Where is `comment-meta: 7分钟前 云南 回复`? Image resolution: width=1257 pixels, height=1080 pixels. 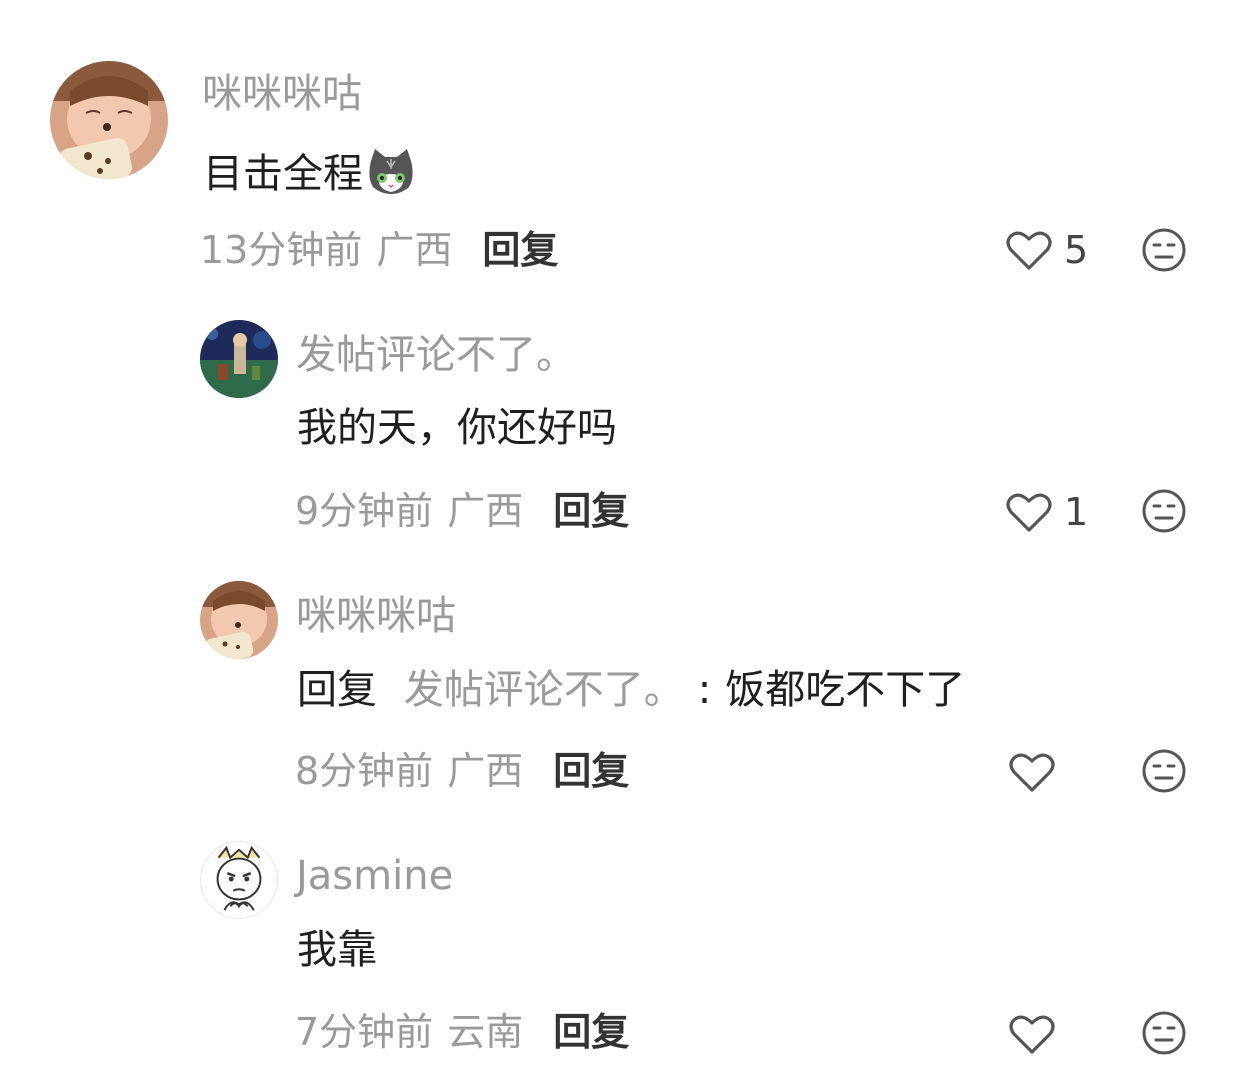
comment-meta: 7分钟前 云南 回复 is located at coordinates (462, 1032).